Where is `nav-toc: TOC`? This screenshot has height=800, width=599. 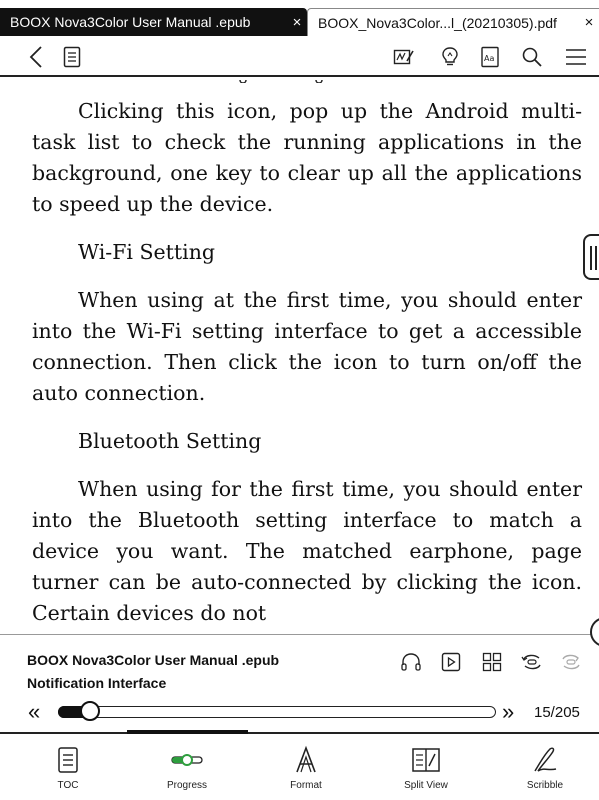 nav-toc: TOC is located at coordinates (68, 767).